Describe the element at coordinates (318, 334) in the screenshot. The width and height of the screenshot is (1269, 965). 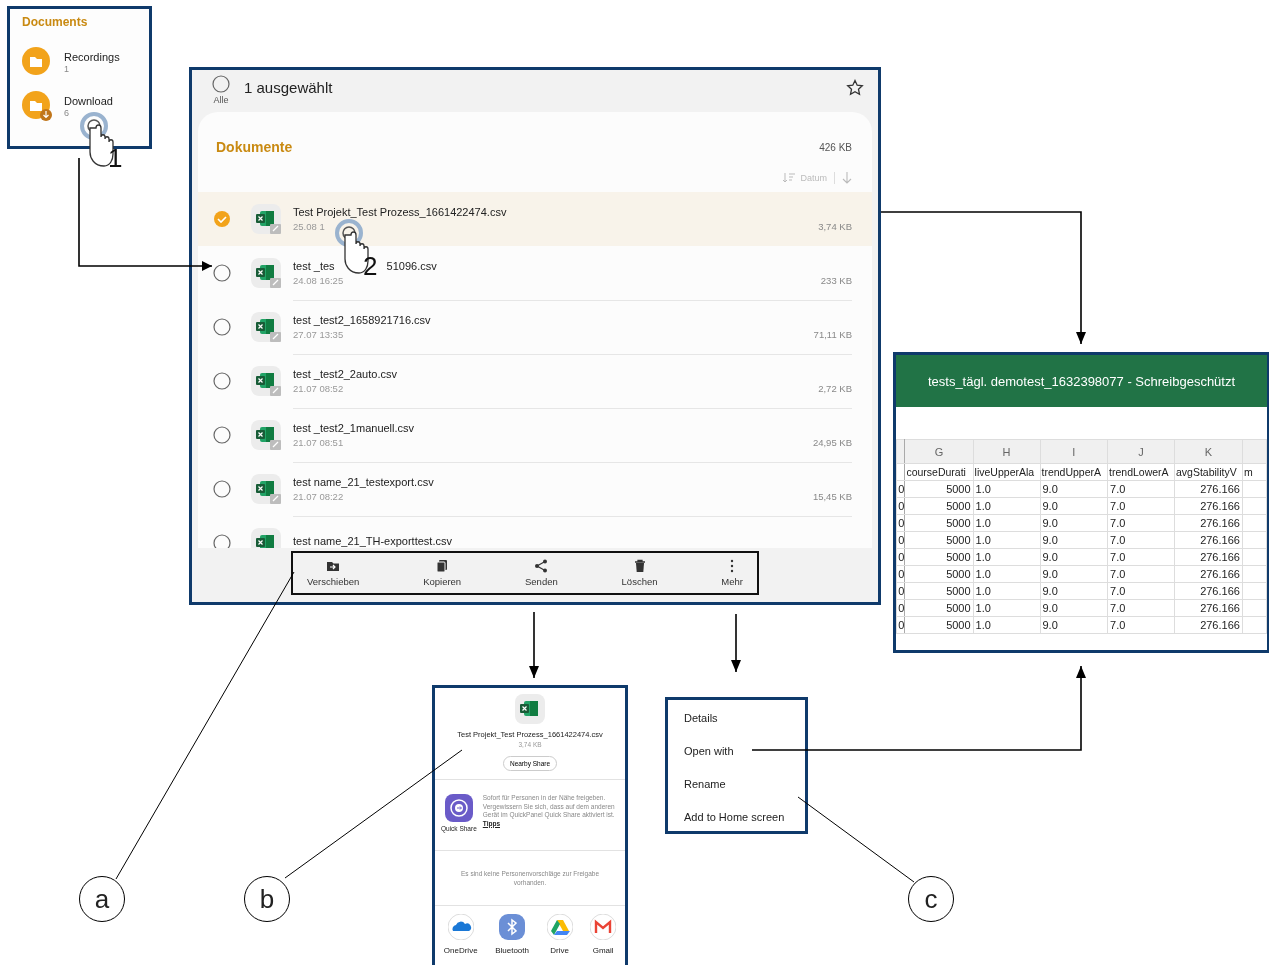
I see `file-date: 27.07 13:35` at that location.